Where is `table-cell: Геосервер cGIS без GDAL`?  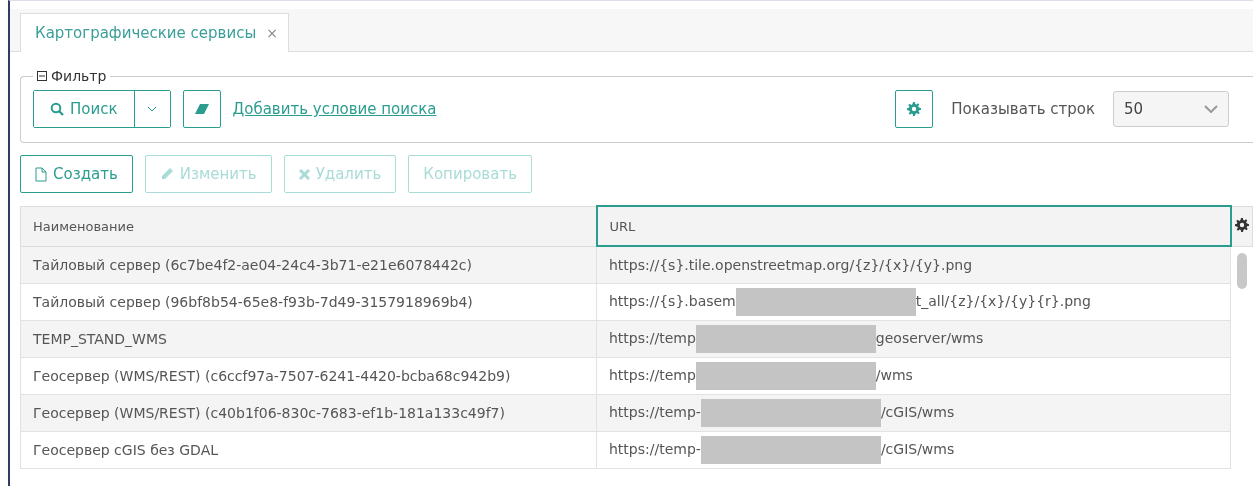 table-cell: Геосервер cGIS без GDAL is located at coordinates (308, 450).